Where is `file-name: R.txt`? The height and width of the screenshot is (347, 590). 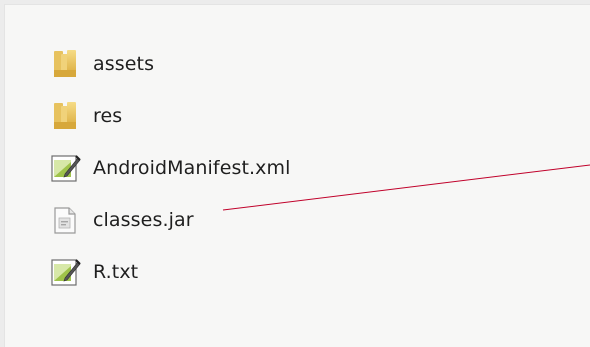 file-name: R.txt is located at coordinates (116, 272).